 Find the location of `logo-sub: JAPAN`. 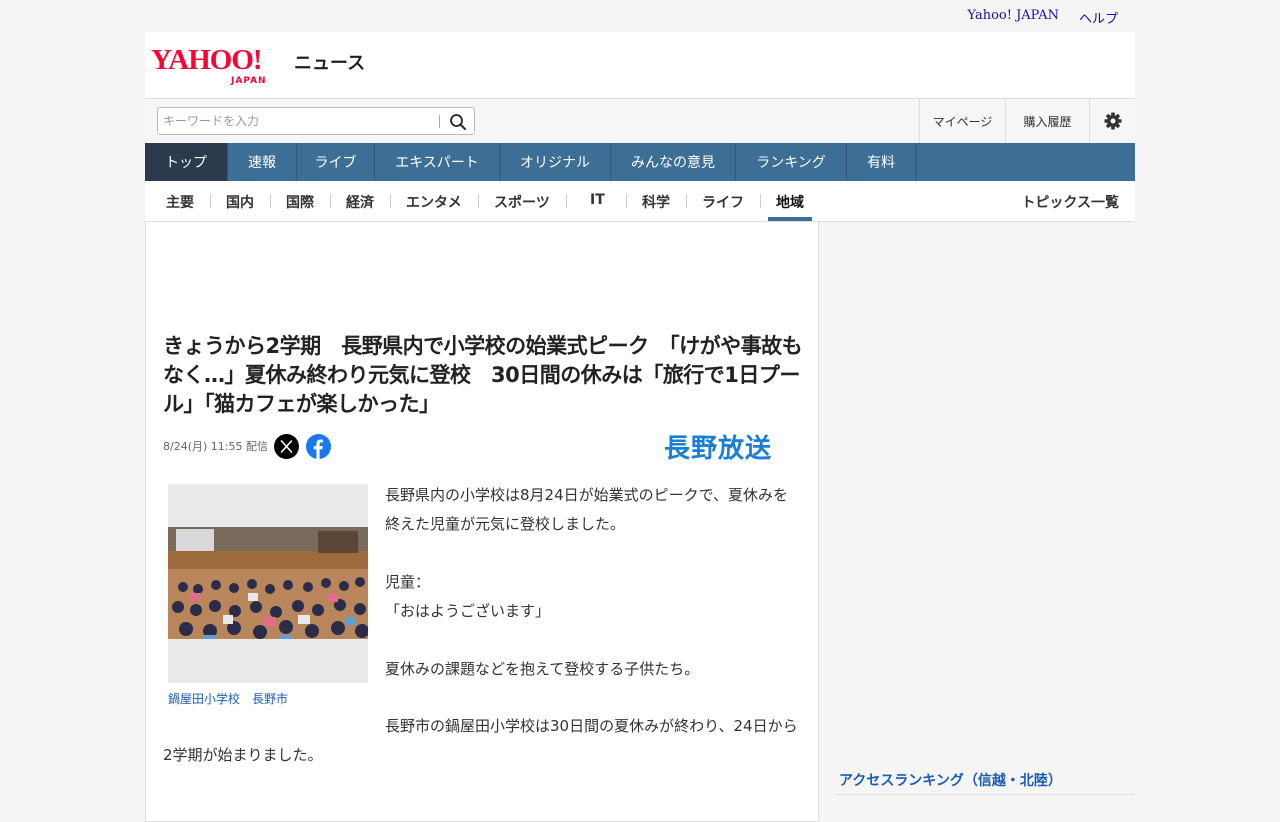

logo-sub: JAPAN is located at coordinates (249, 81).